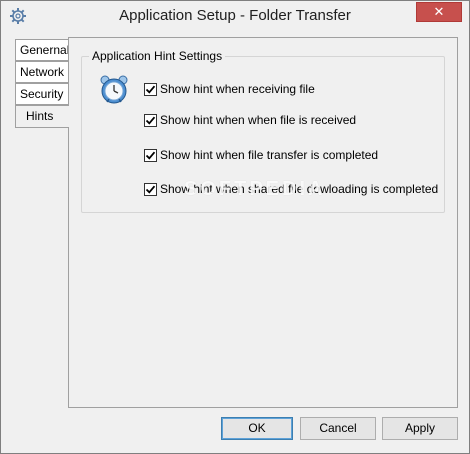 The height and width of the screenshot is (454, 470). I want to click on checkbox-received, so click(150, 120).